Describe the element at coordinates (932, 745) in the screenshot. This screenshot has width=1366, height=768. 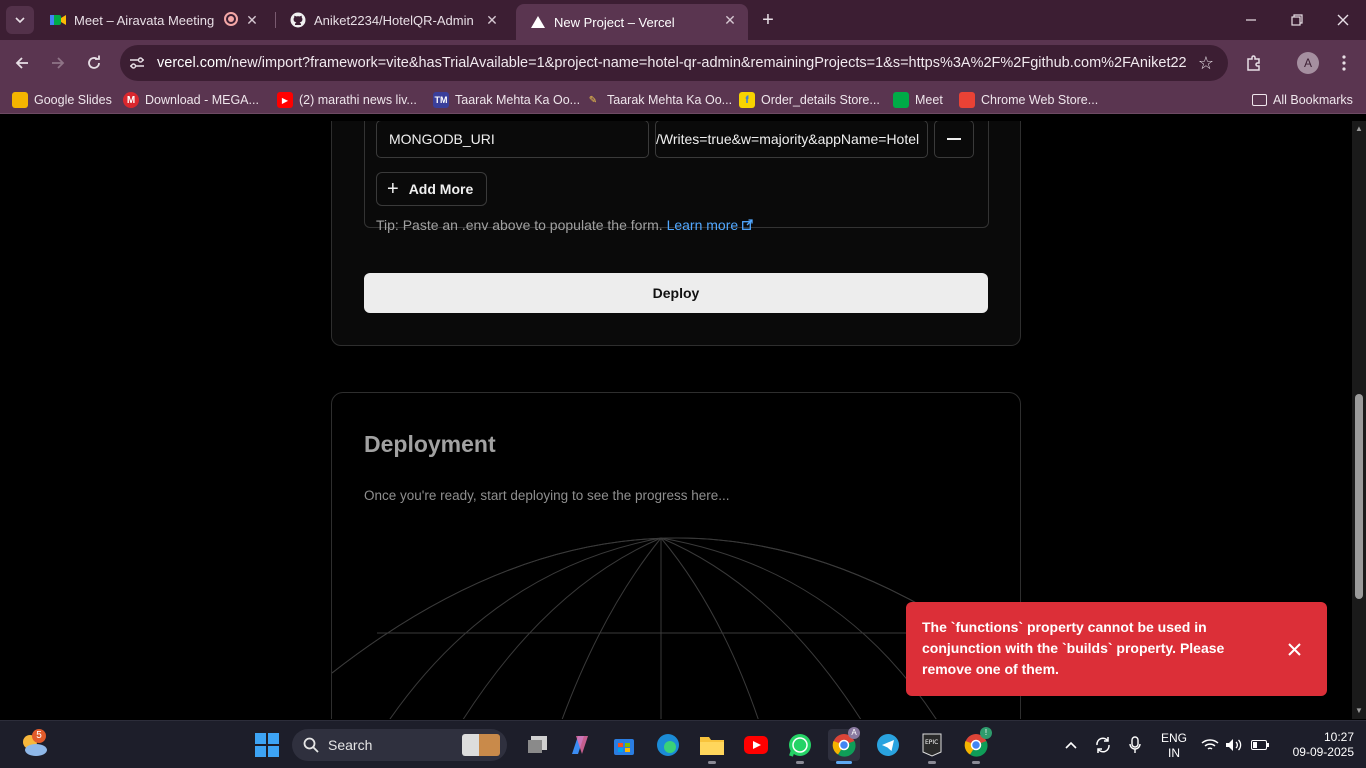
I see `epic-games-button: EPIC` at that location.